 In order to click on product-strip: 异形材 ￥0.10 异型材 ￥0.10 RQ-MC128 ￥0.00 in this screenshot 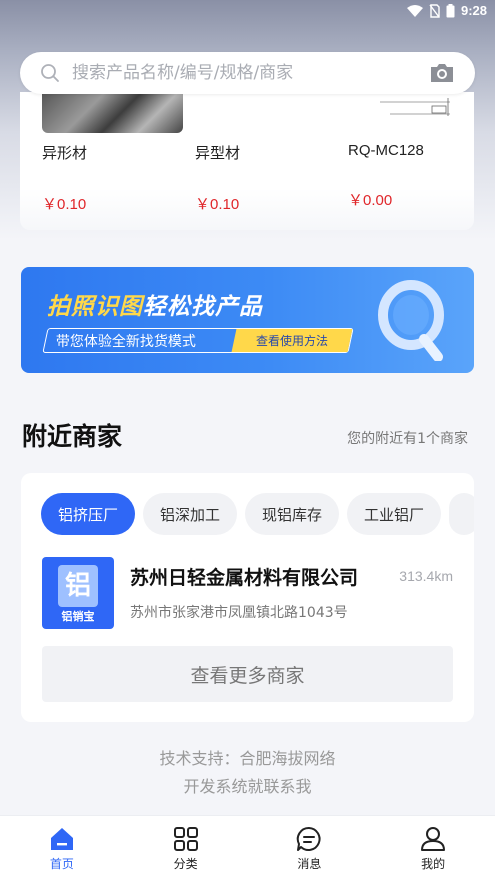, I will do `click(247, 161)`.